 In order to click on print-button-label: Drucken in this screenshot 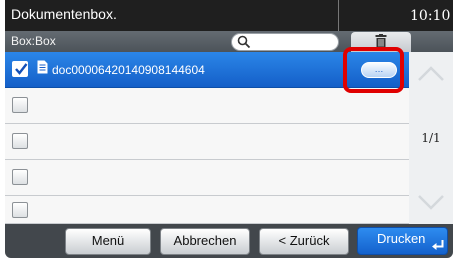, I will do `click(401, 238)`.